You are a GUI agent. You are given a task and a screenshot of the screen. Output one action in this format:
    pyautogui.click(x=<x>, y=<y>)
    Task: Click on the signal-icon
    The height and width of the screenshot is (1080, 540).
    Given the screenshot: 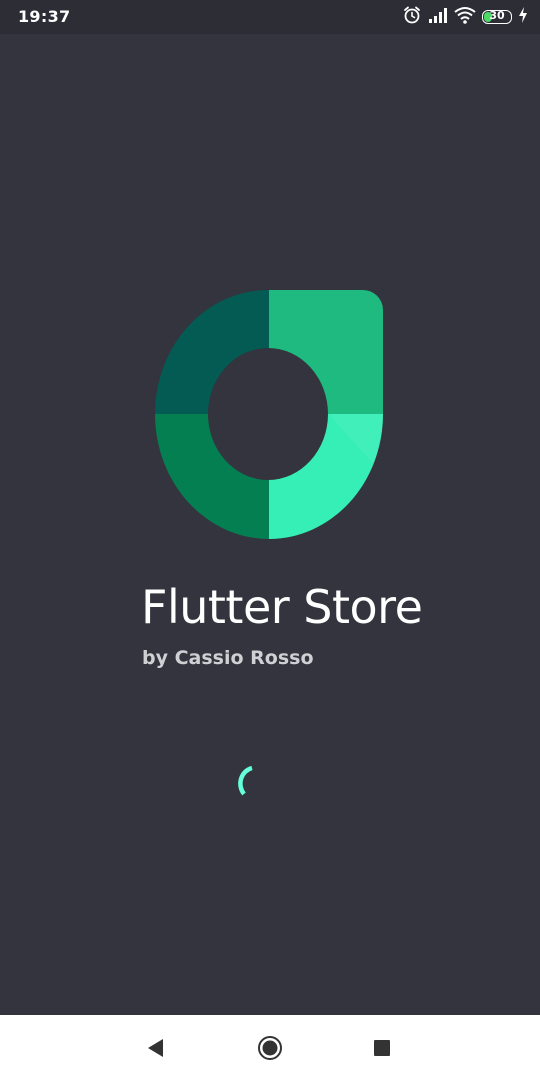 What is the action you would take?
    pyautogui.click(x=438, y=17)
    